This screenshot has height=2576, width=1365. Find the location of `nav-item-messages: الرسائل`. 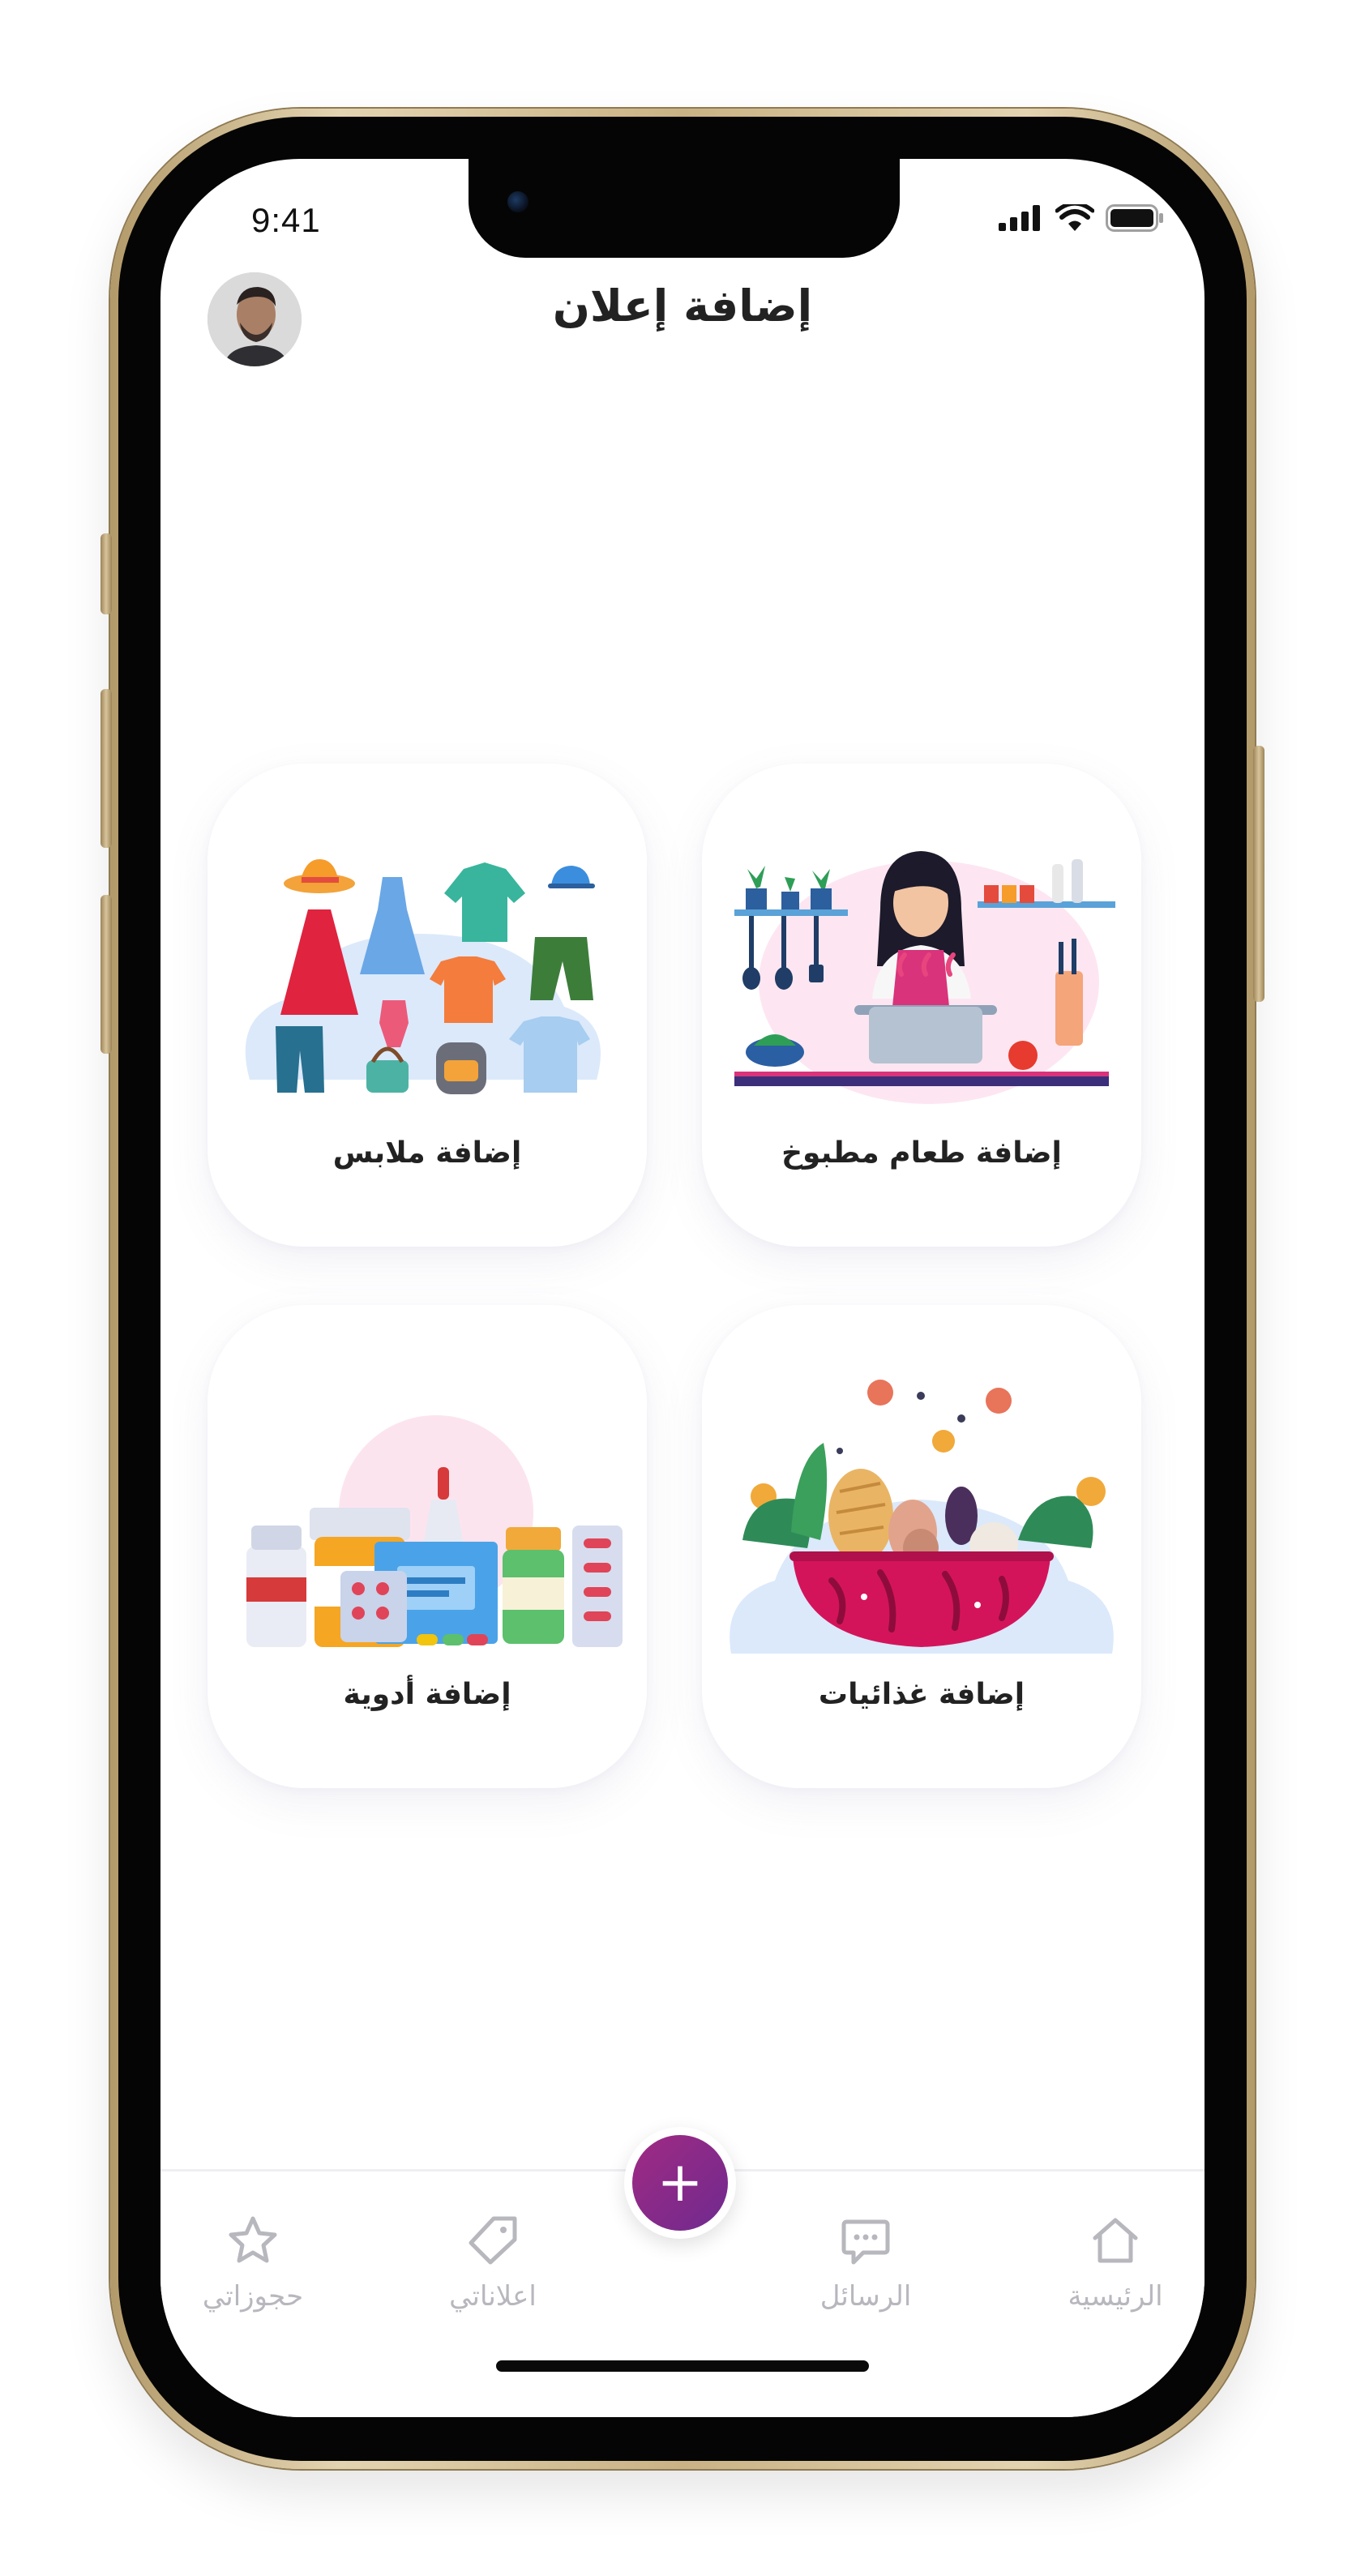

nav-item-messages: الرسائل is located at coordinates (866, 2262).